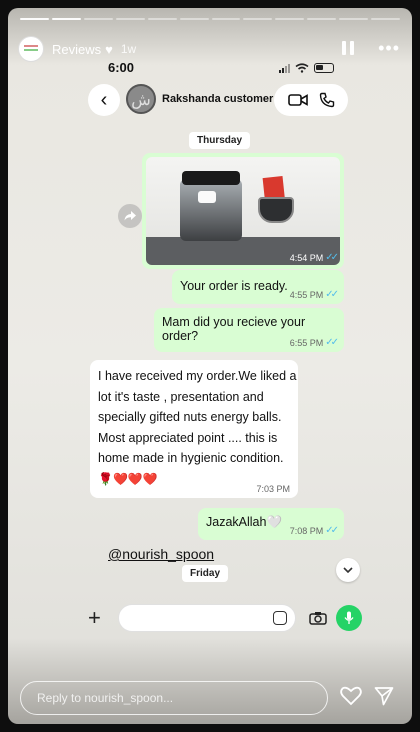  What do you see at coordinates (318, 618) in the screenshot?
I see `camera-icon` at bounding box center [318, 618].